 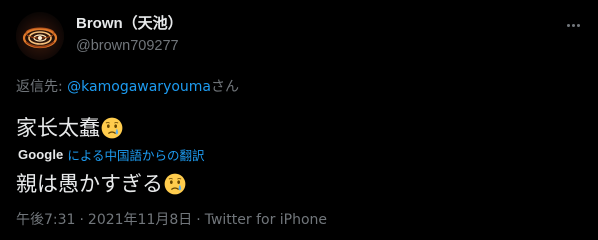 What do you see at coordinates (58, 128) in the screenshot?
I see `tweet-original-body: 家长太蠢` at bounding box center [58, 128].